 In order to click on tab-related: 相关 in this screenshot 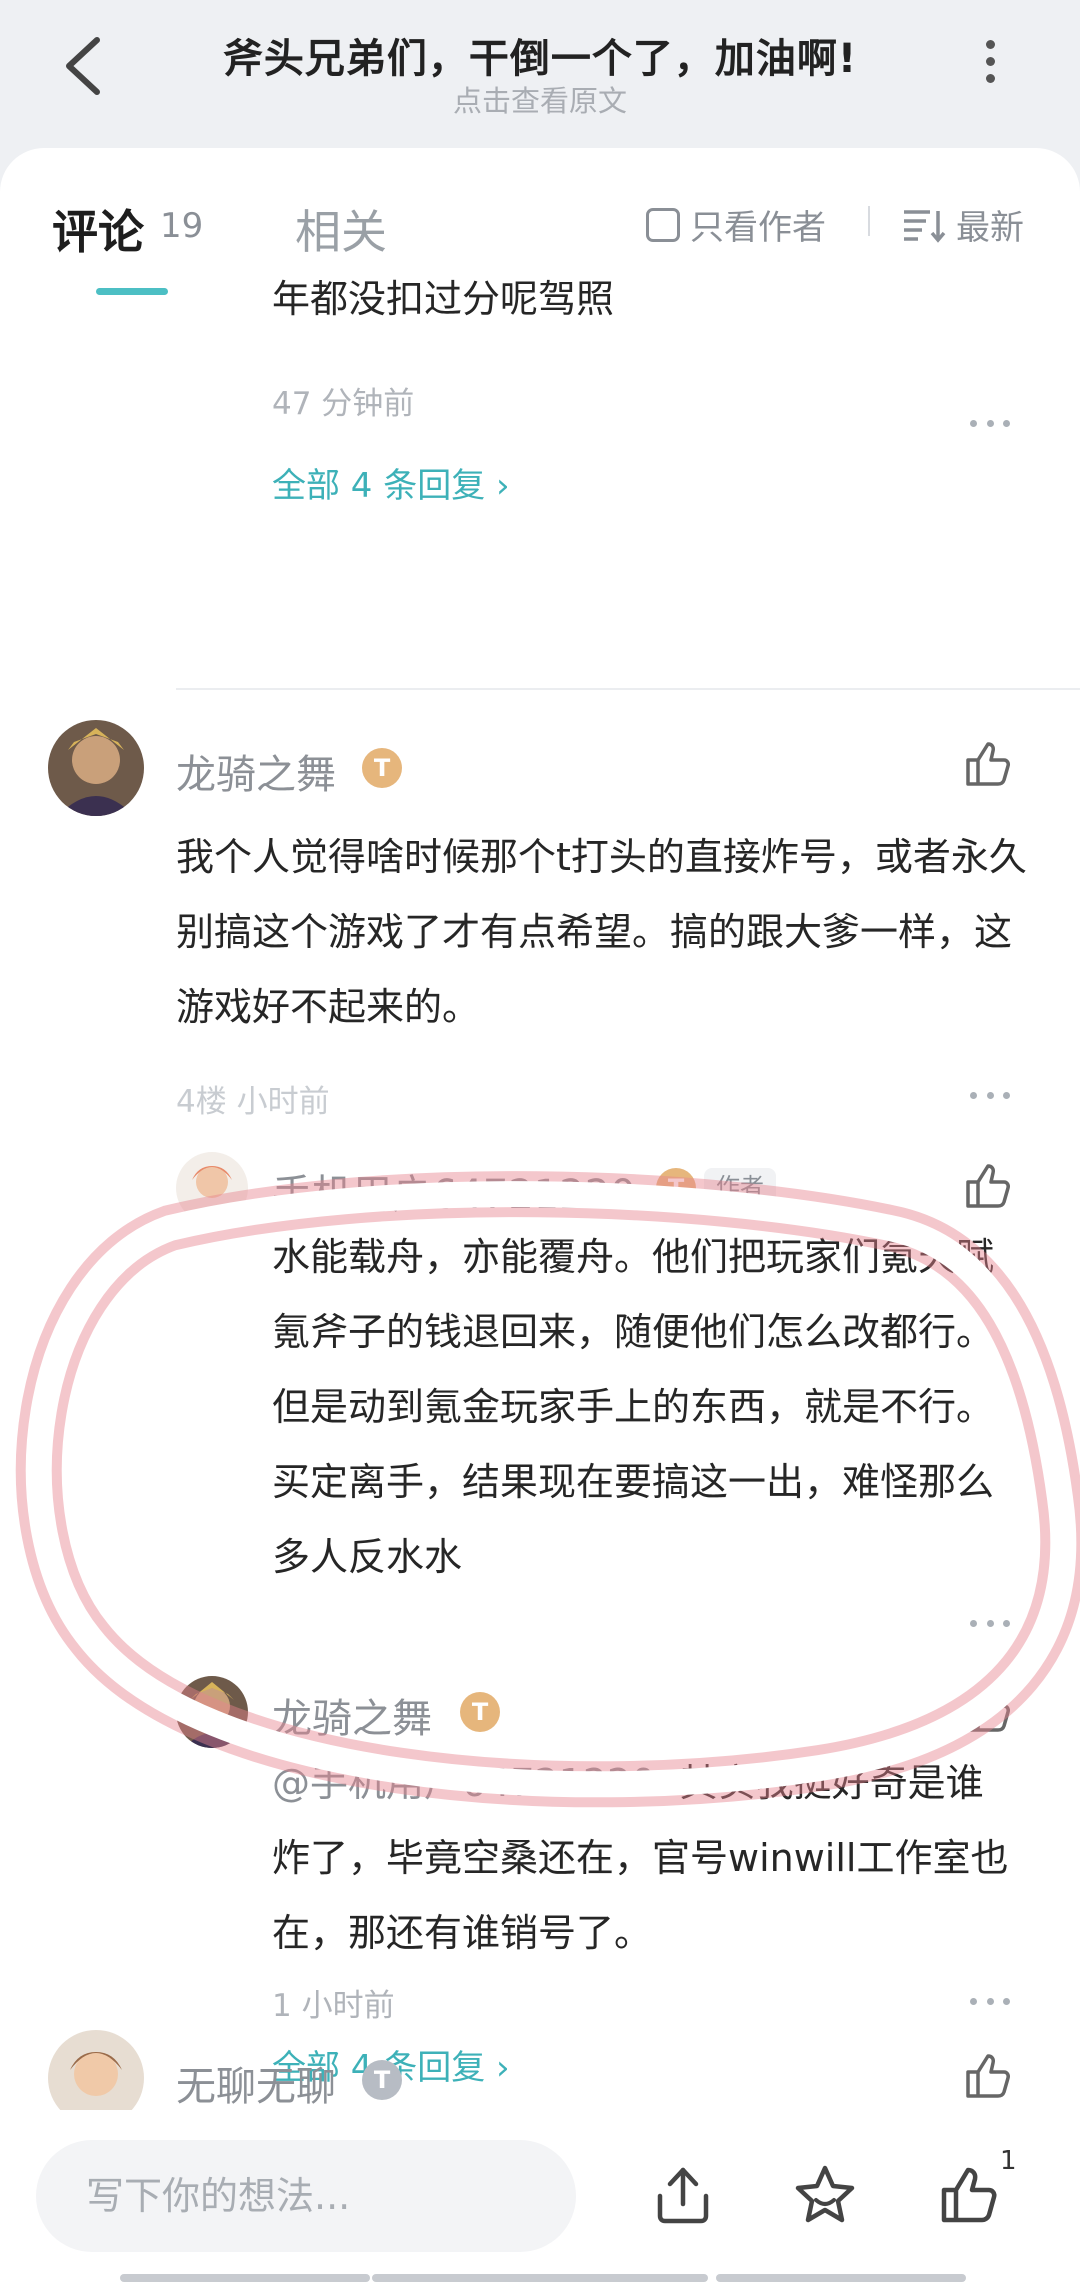, I will do `click(341, 229)`.